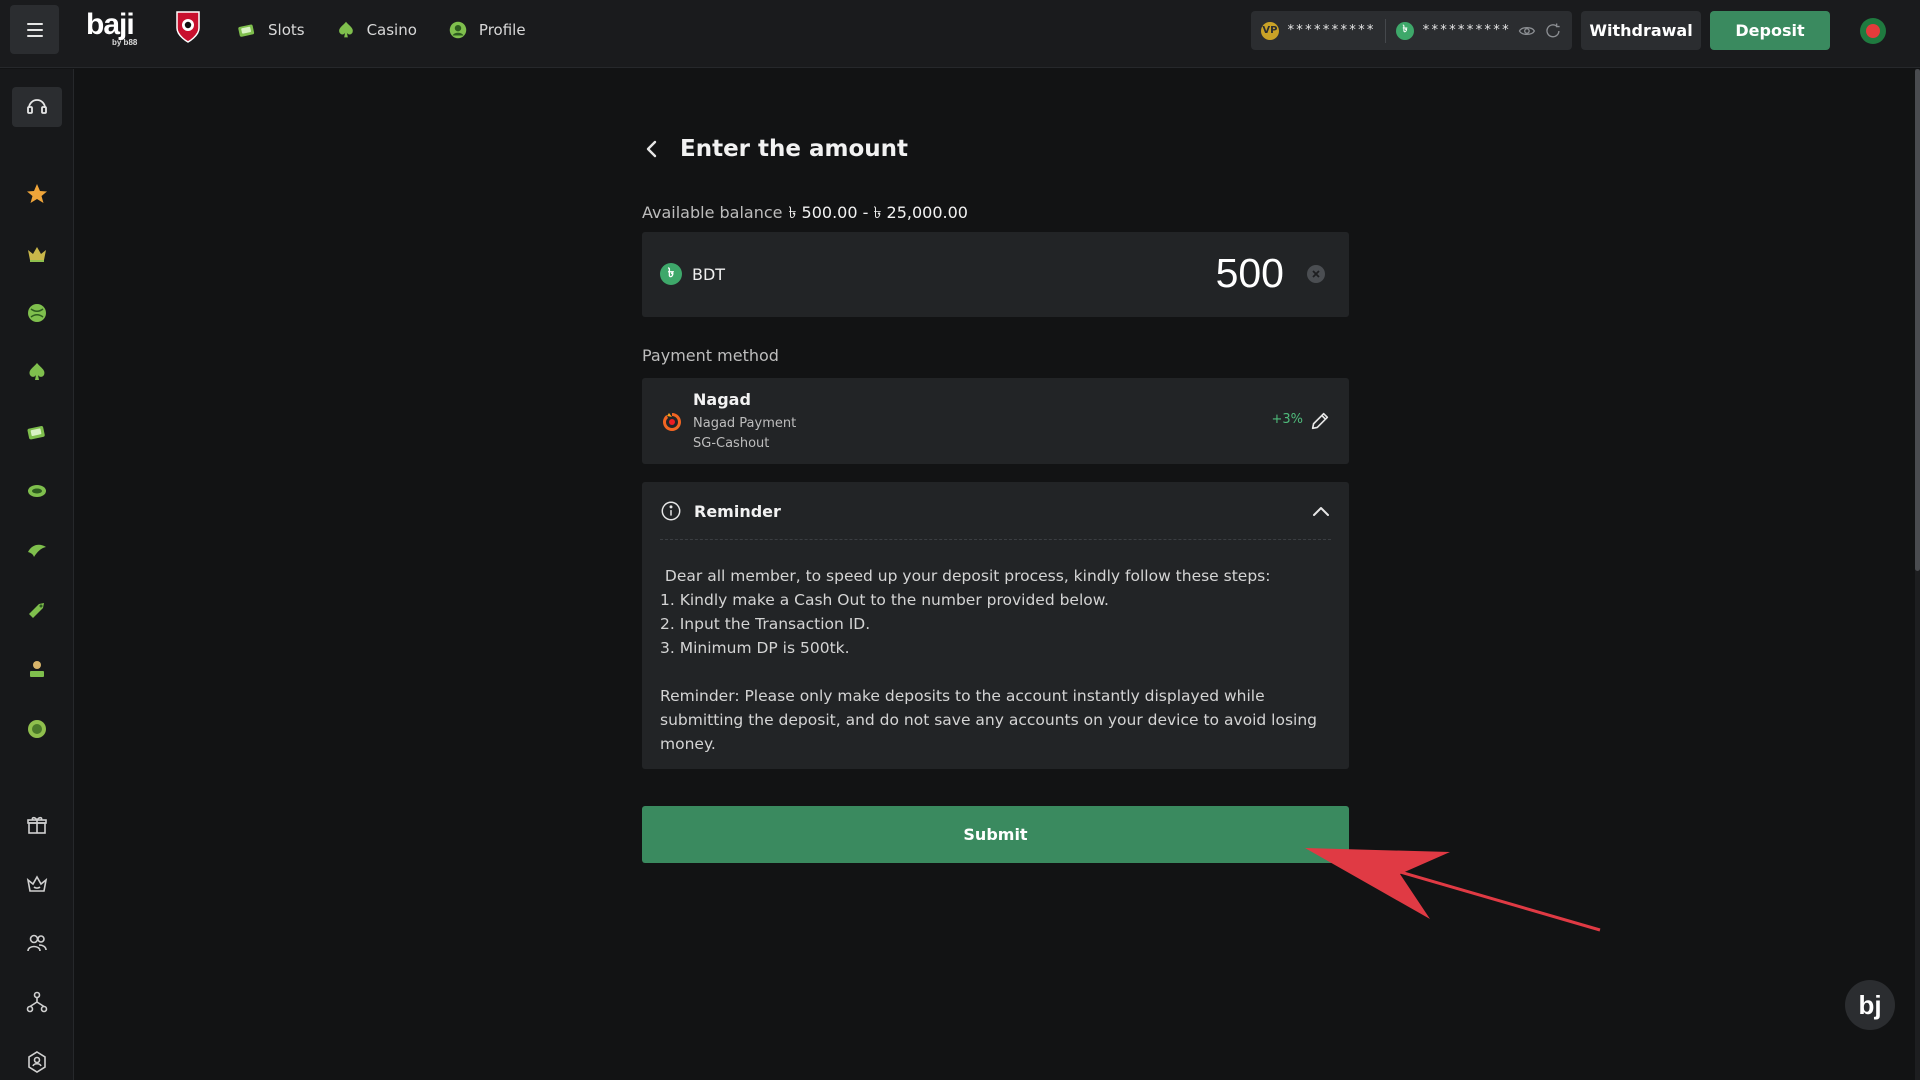  Describe the element at coordinates (1000, 672) in the screenshot. I see `reminder-spacer` at that location.